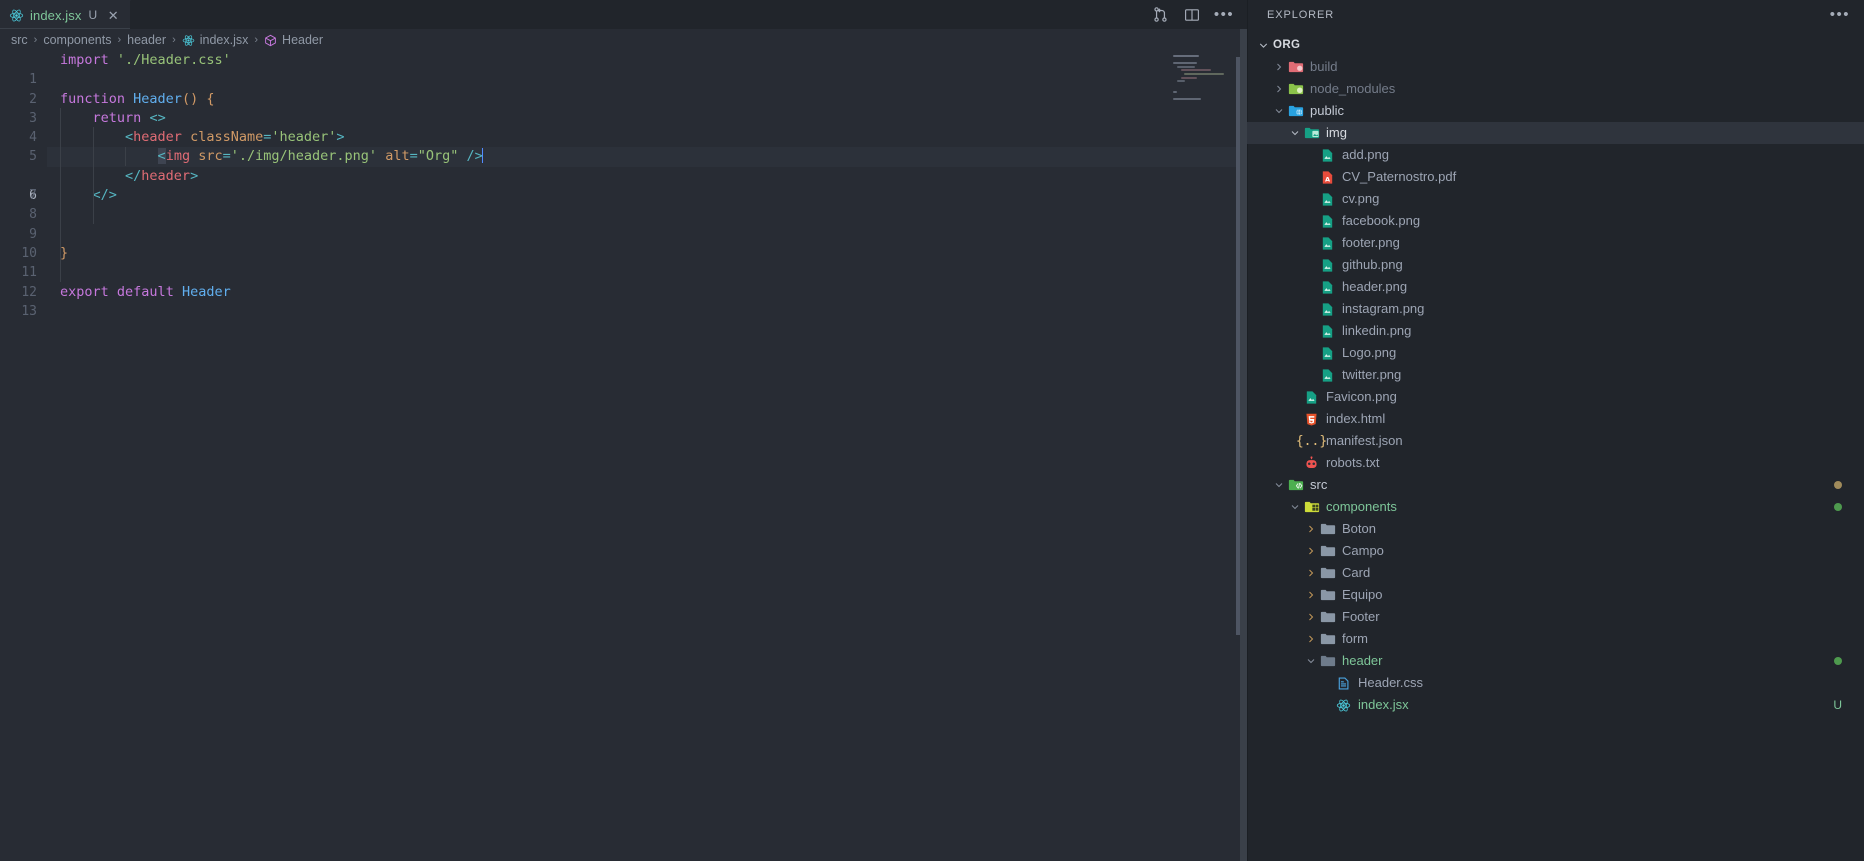 The height and width of the screenshot is (861, 1864). I want to click on code-line: 7 </header>, so click(623, 185).